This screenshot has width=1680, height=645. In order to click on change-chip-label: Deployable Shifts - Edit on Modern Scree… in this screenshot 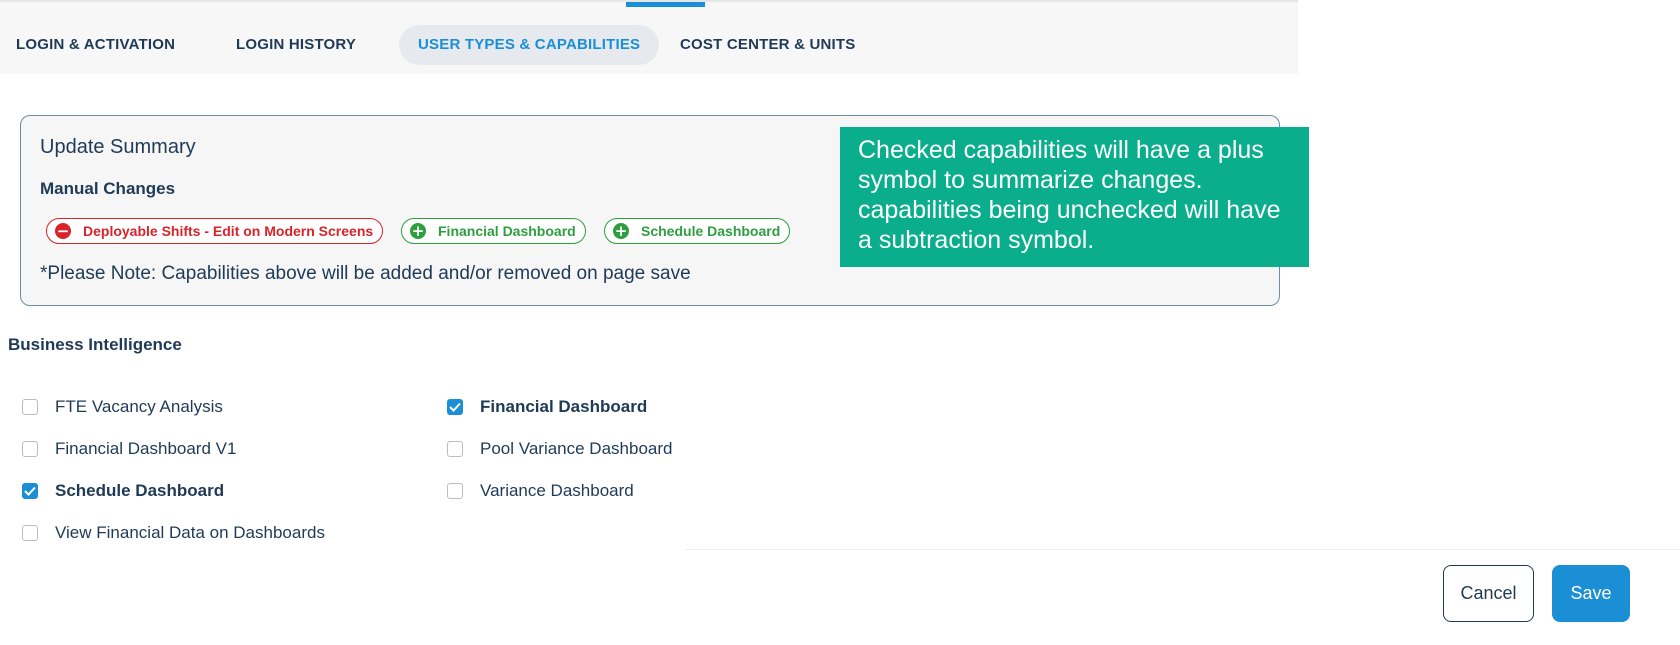, I will do `click(228, 231)`.